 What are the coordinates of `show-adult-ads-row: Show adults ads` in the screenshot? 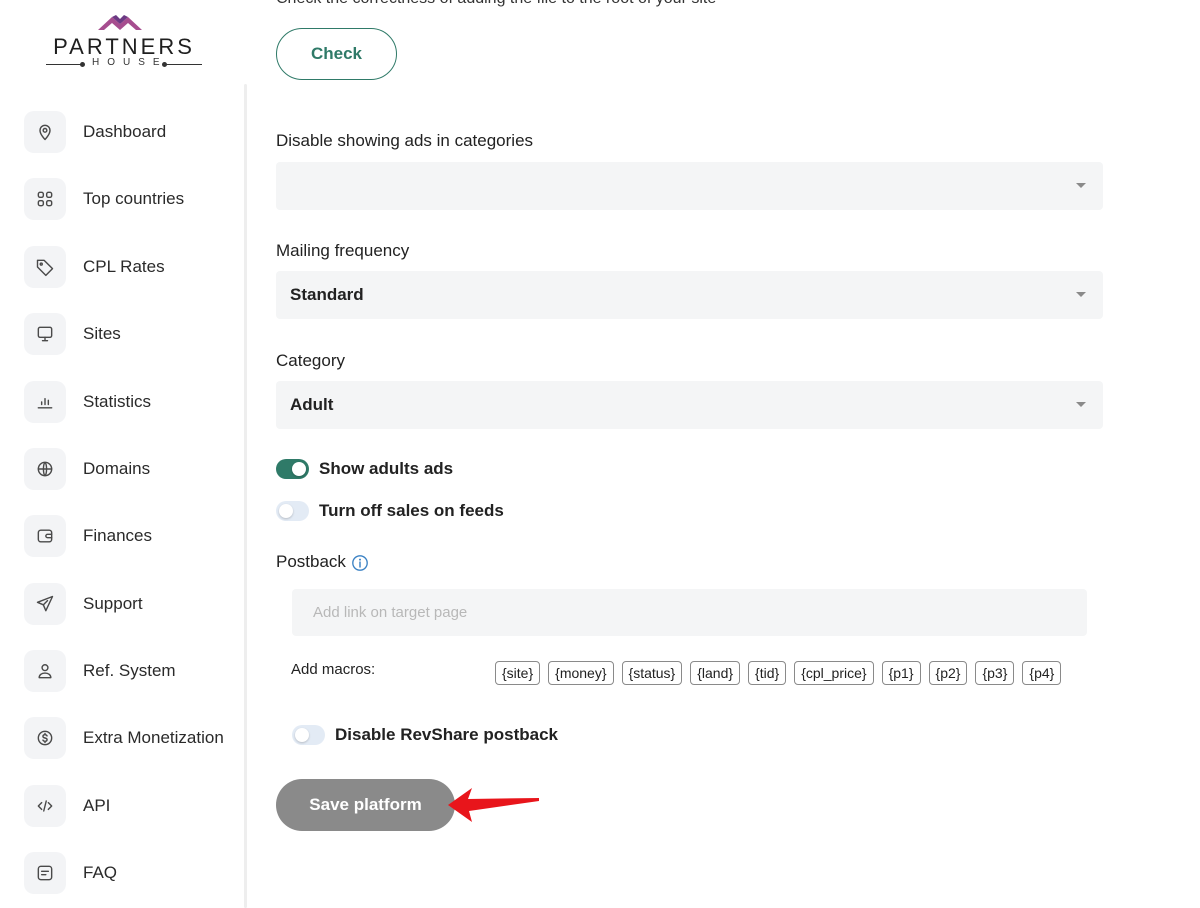 It's located at (364, 469).